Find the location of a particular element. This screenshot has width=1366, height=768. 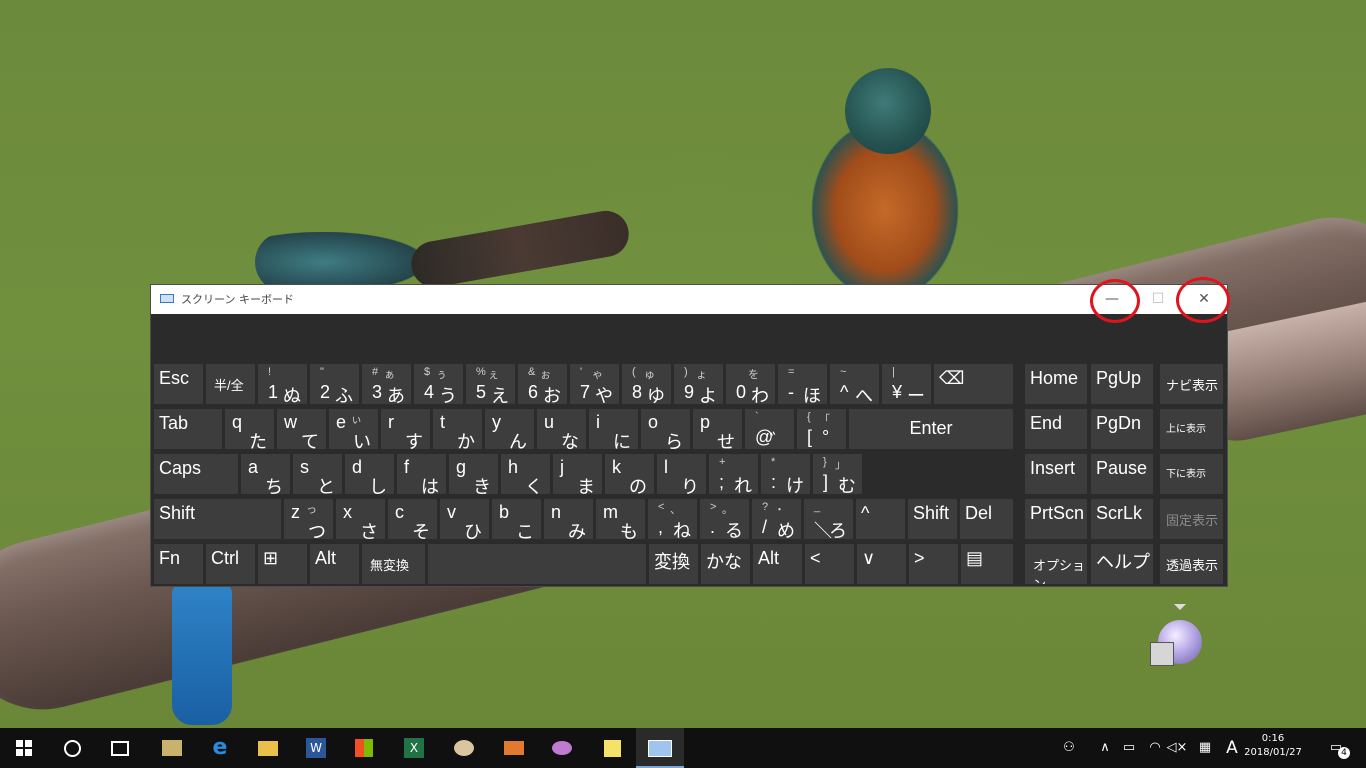

key-r5-12: ▤ is located at coordinates (987, 564).